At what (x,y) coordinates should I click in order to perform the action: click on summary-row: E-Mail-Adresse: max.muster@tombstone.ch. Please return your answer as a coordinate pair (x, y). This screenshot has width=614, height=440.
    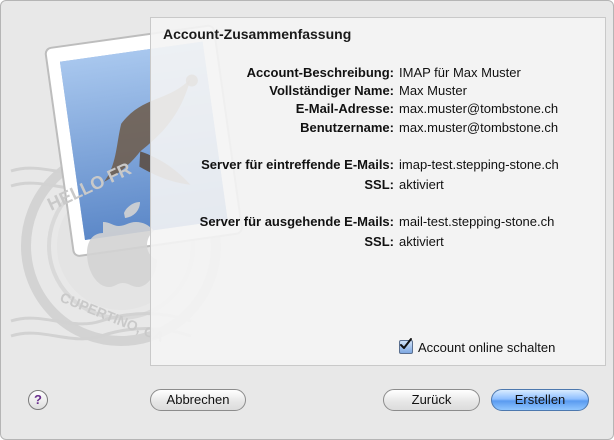
    Looking at the image, I should click on (379, 109).